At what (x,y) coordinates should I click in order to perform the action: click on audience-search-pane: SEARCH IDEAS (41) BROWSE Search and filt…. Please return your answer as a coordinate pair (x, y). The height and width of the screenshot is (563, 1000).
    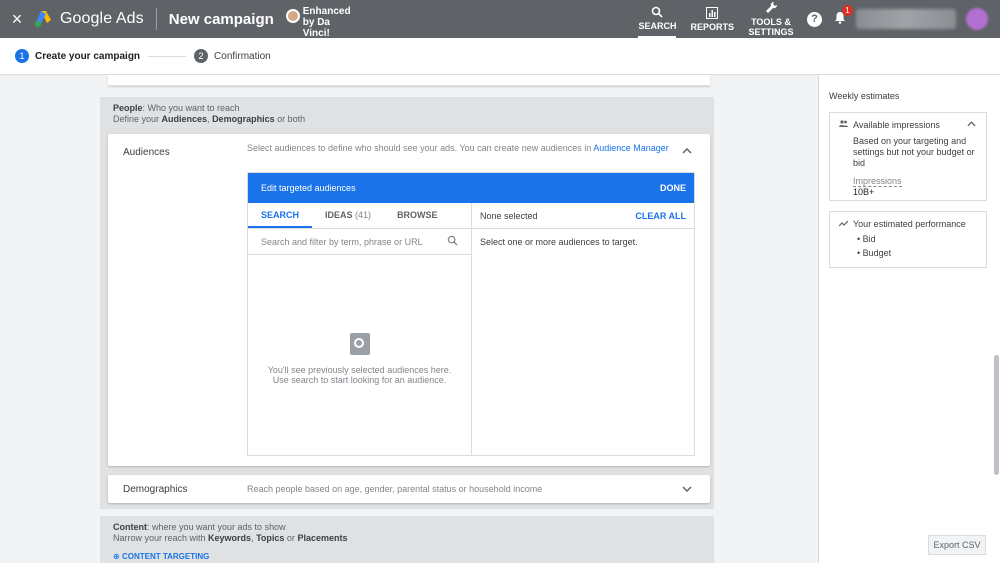
    Looking at the image, I should click on (360, 329).